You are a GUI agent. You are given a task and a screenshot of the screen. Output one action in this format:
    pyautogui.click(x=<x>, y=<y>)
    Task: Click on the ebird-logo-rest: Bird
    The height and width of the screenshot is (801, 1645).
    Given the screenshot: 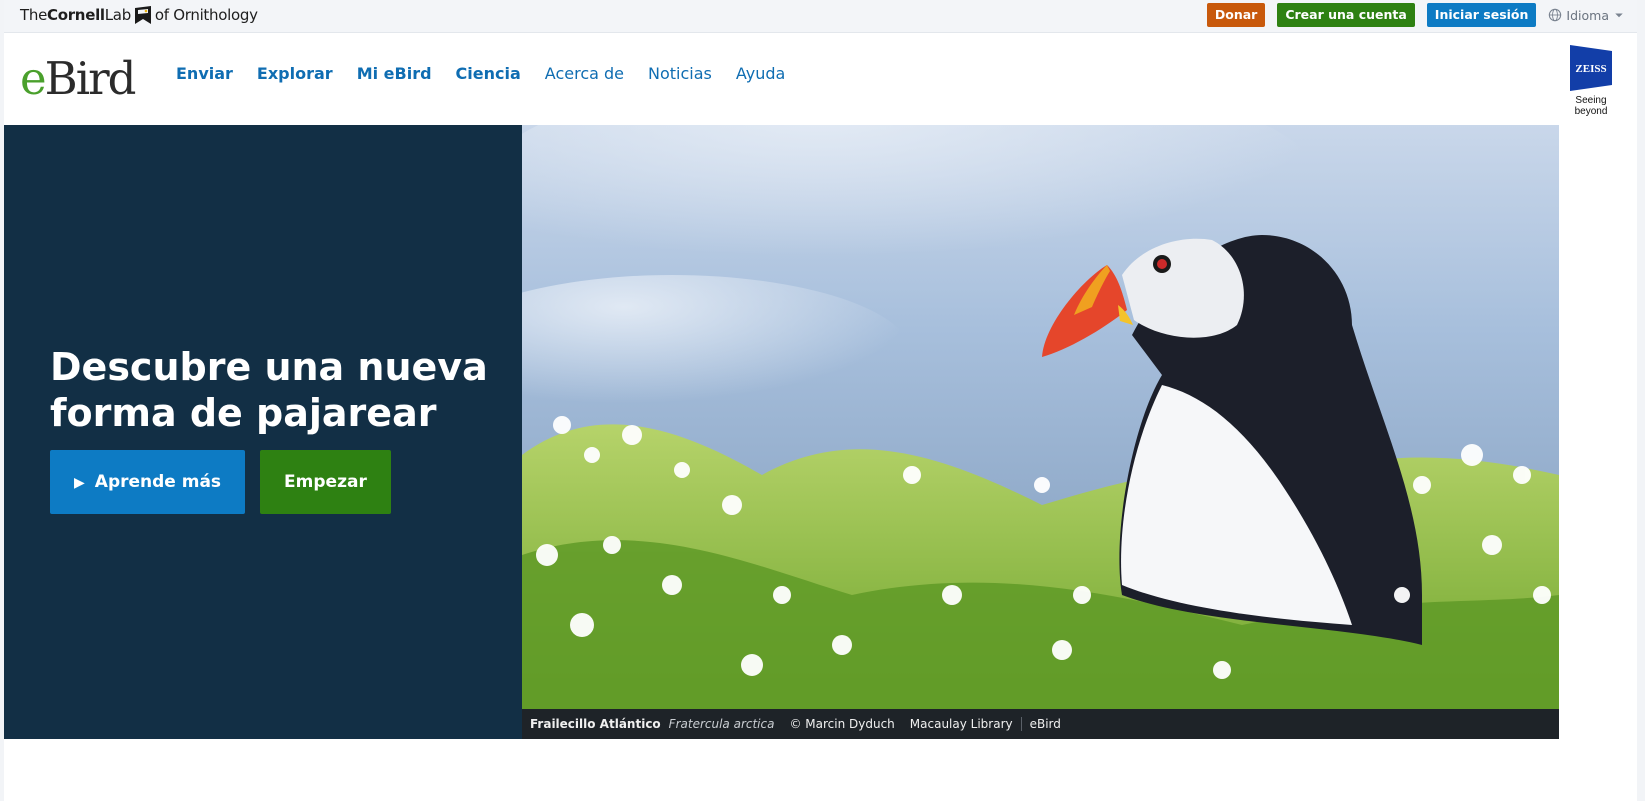 What is the action you would take?
    pyautogui.click(x=90, y=78)
    